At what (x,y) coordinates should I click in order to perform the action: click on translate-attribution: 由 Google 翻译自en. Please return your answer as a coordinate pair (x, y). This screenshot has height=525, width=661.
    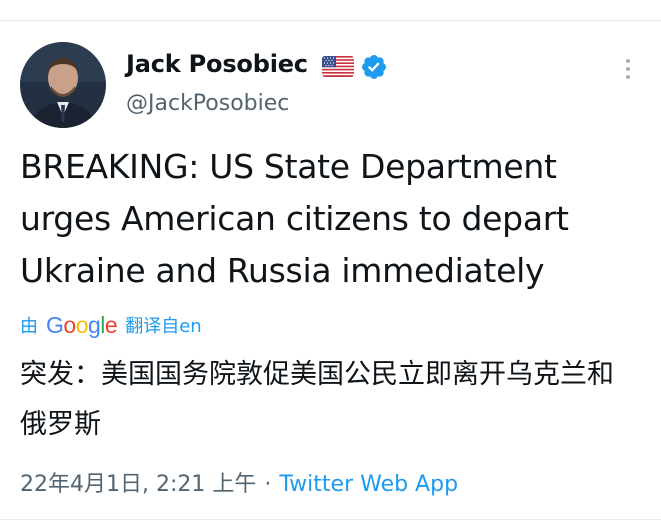
    Looking at the image, I should click on (111, 325).